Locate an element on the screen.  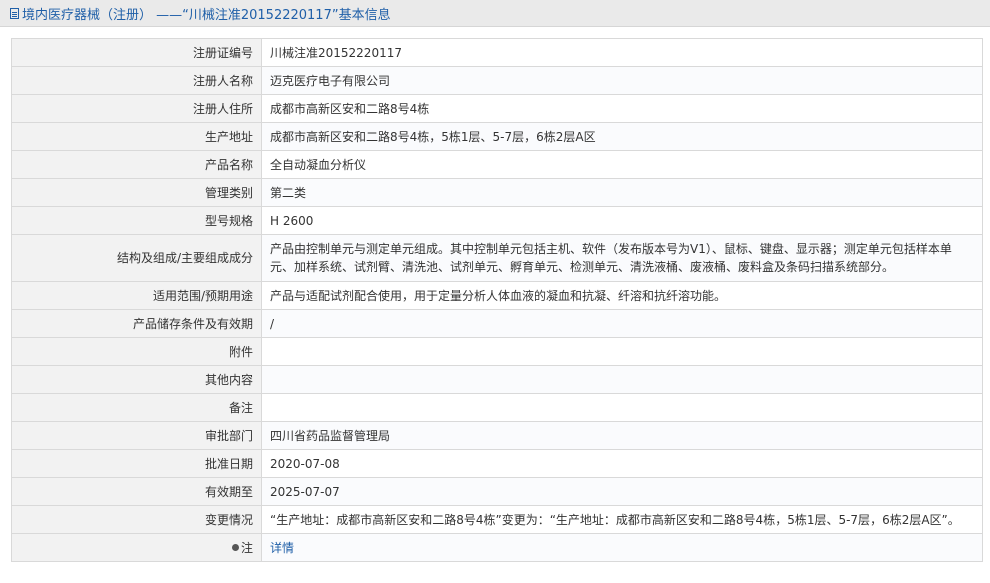
row-label: 附件 is located at coordinates (136, 351).